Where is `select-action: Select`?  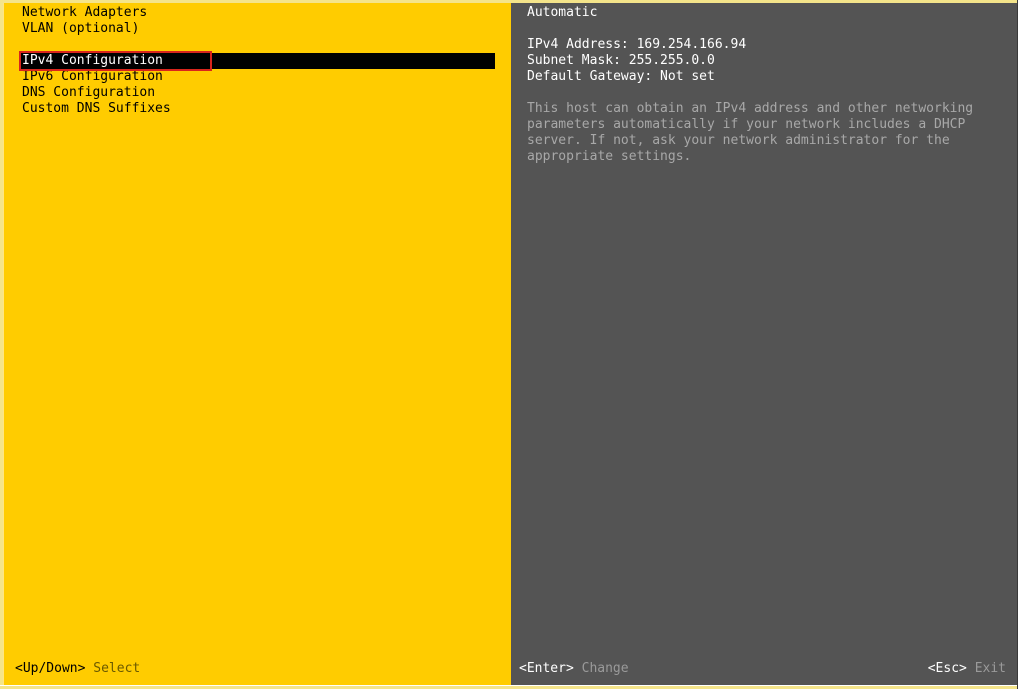
select-action: Select is located at coordinates (117, 668).